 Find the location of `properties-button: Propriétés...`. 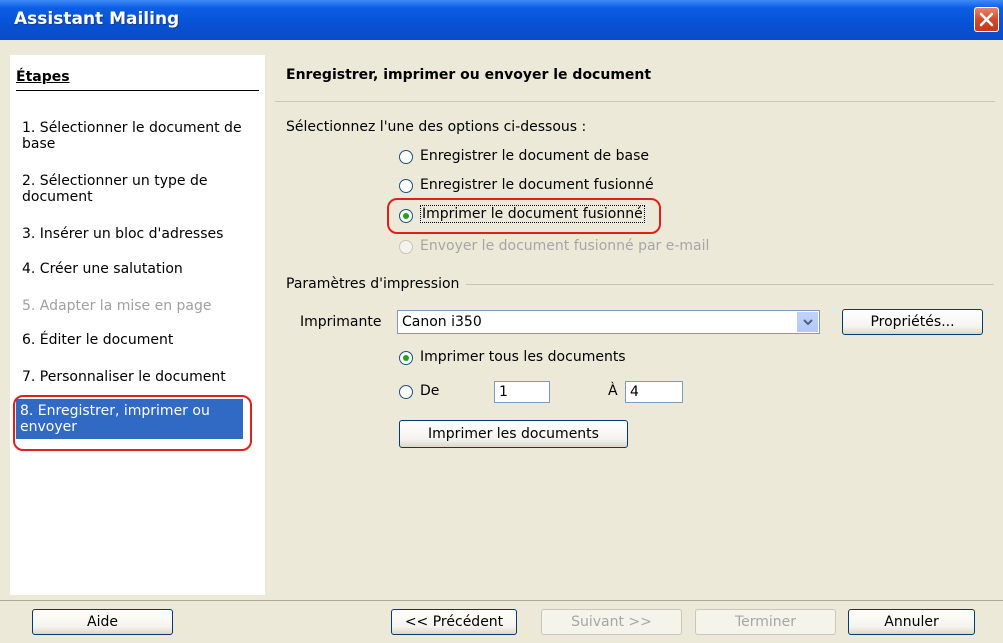

properties-button: Propriétés... is located at coordinates (912, 322).